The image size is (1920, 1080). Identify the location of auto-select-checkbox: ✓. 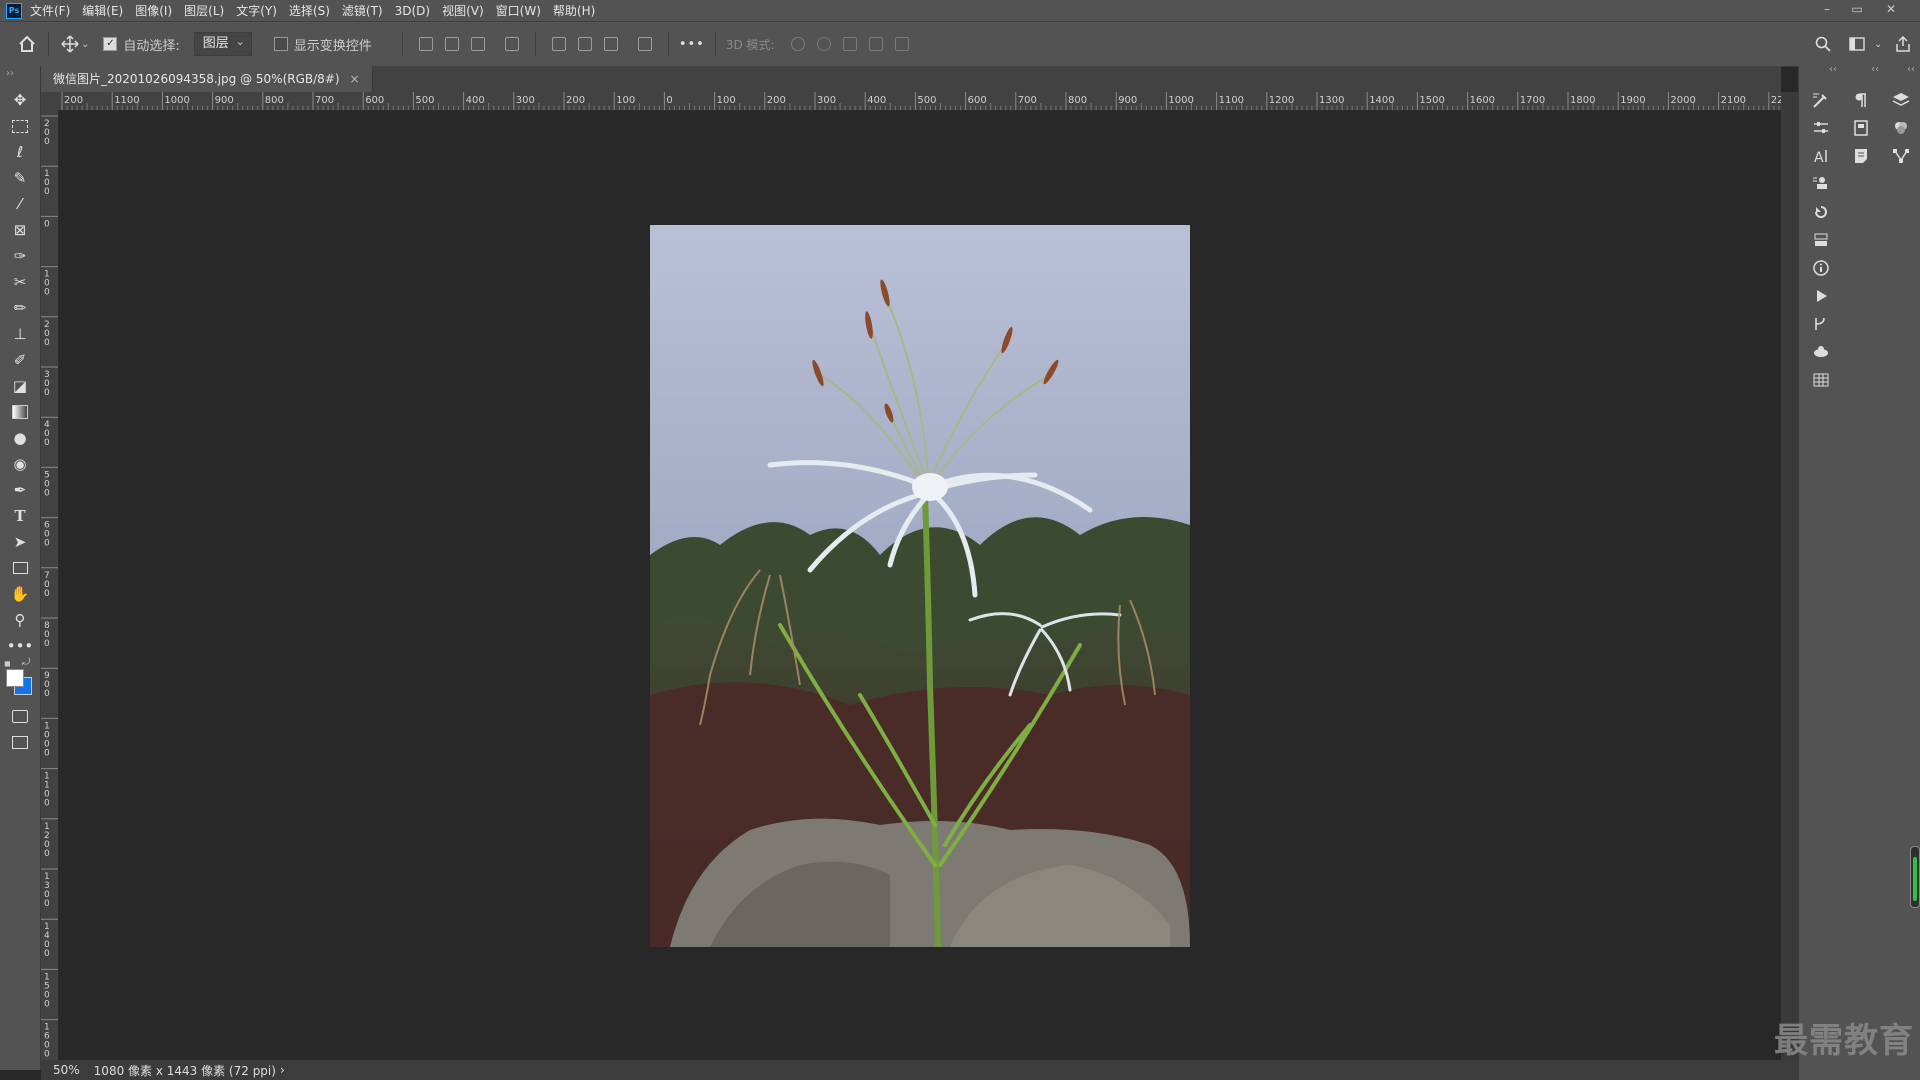
(110, 44).